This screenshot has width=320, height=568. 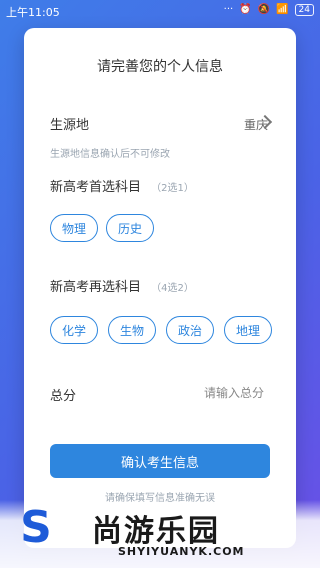 I want to click on first-choice-title-text: 新高考首选科目, so click(x=96, y=187).